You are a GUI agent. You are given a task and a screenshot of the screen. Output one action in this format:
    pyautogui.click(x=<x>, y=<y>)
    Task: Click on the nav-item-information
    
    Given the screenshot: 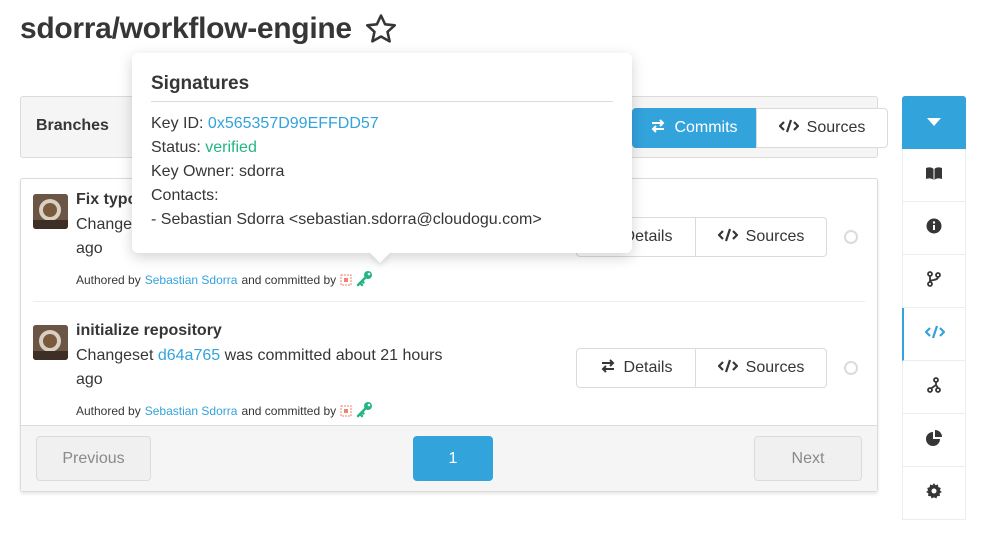 What is the action you would take?
    pyautogui.click(x=934, y=228)
    